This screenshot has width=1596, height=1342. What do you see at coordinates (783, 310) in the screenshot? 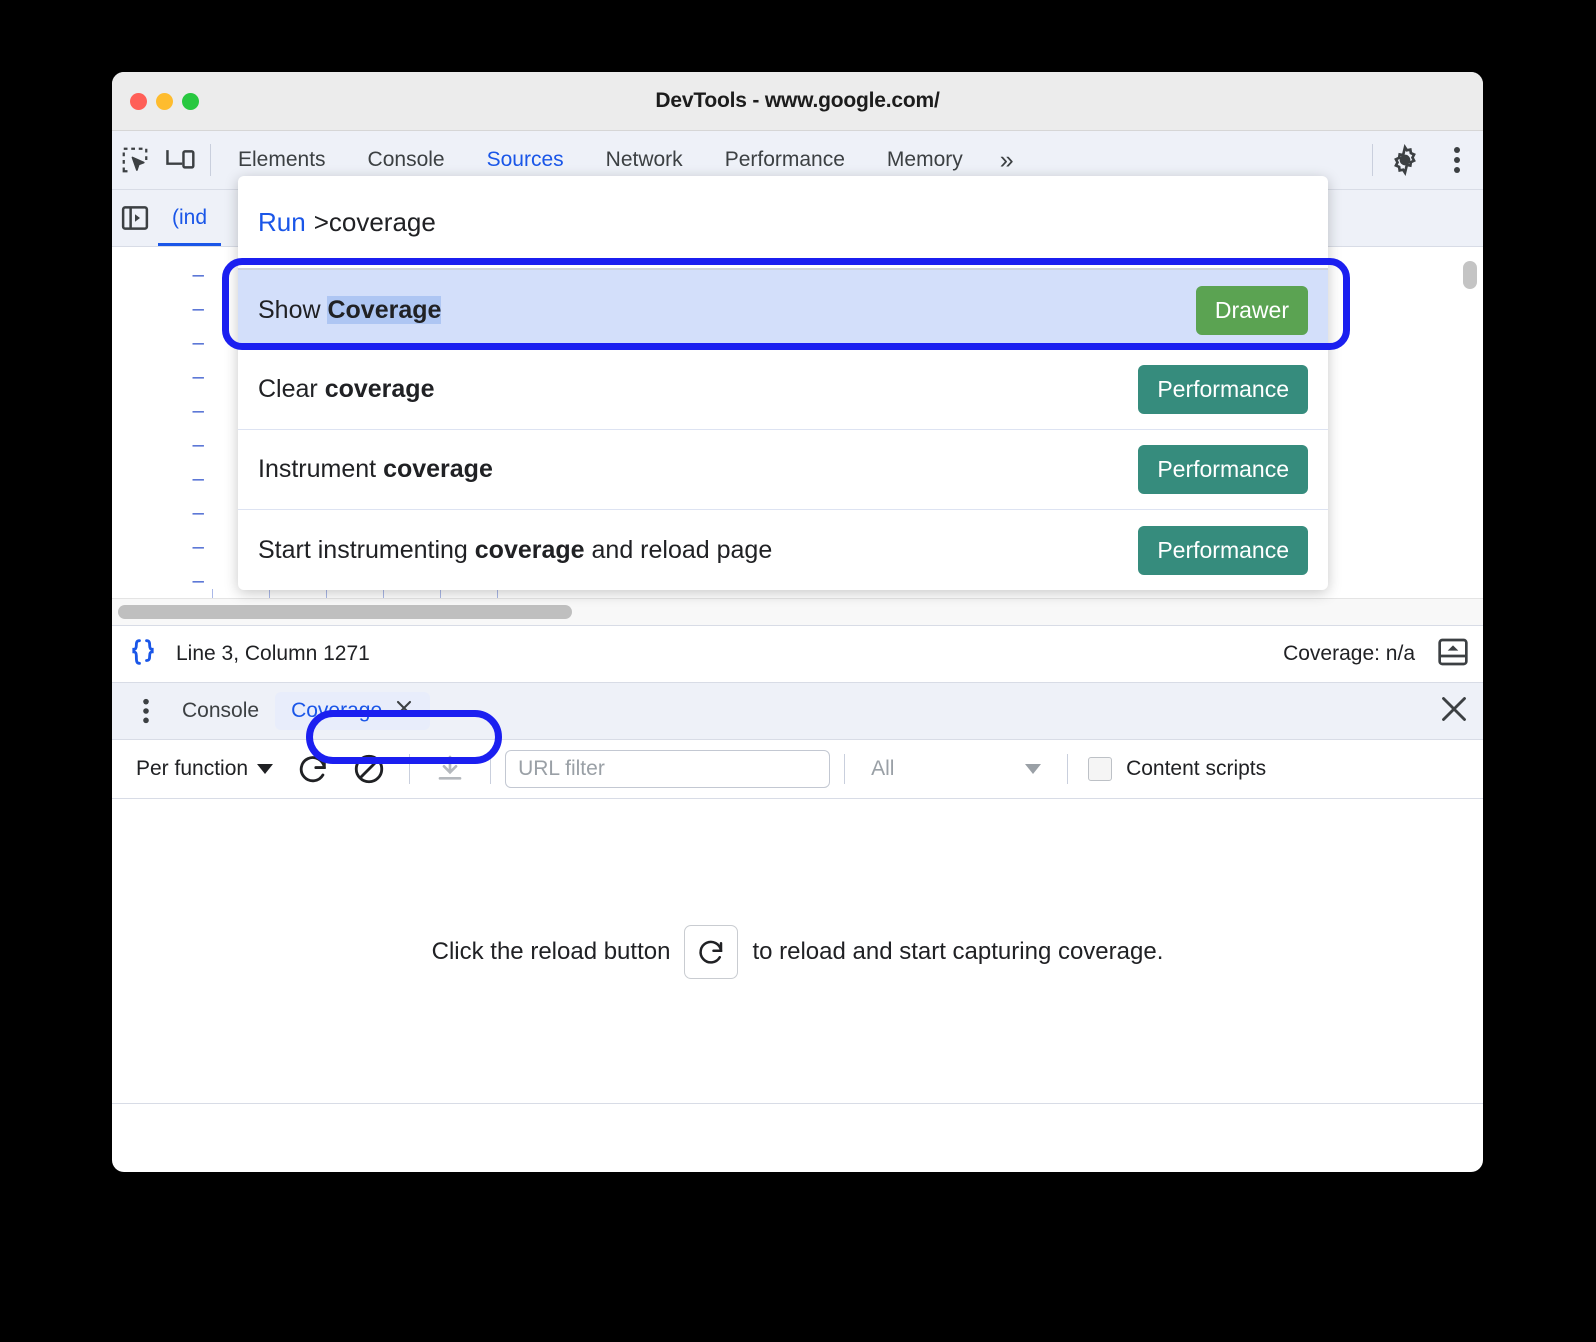
I see `command-palette-item-show-coverage: Show Coverage Drawer` at bounding box center [783, 310].